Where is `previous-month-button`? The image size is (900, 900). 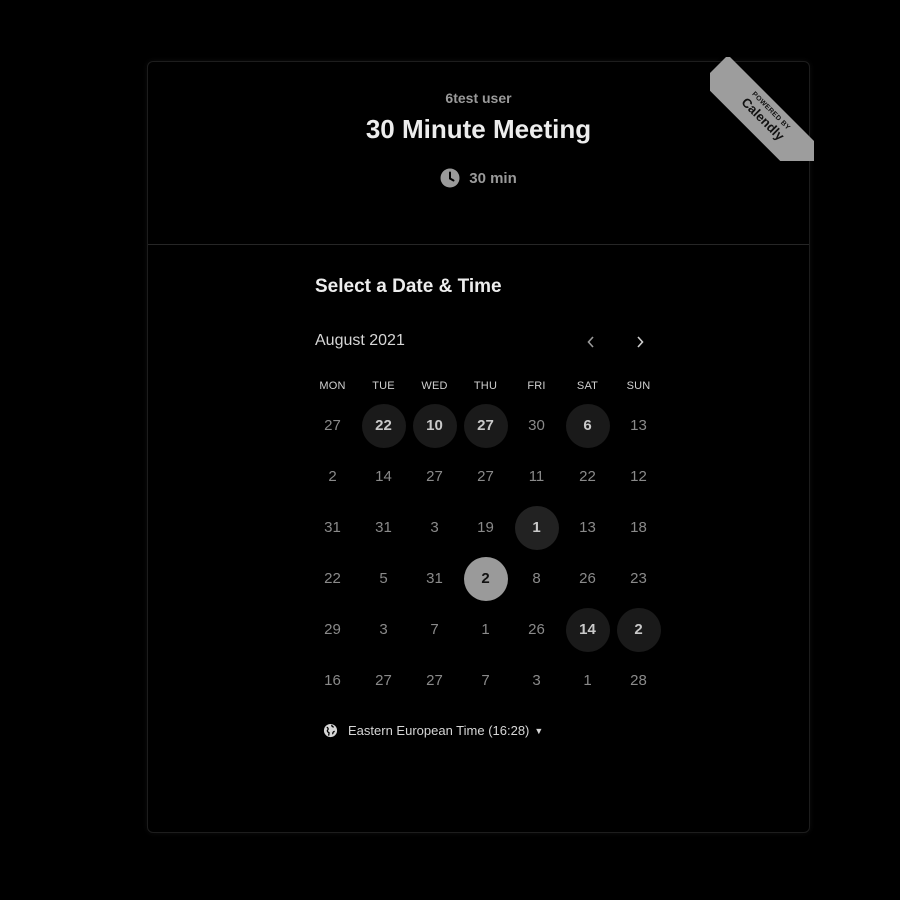 previous-month-button is located at coordinates (591, 342).